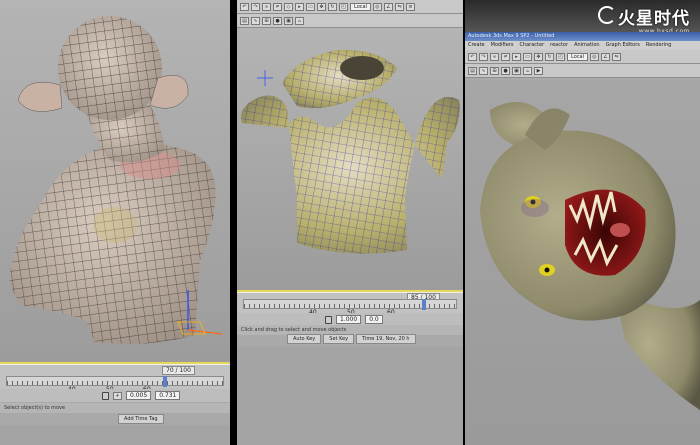 This screenshot has width=700, height=445. What do you see at coordinates (607, 15) in the screenshot?
I see `logo-swirl-icon` at bounding box center [607, 15].